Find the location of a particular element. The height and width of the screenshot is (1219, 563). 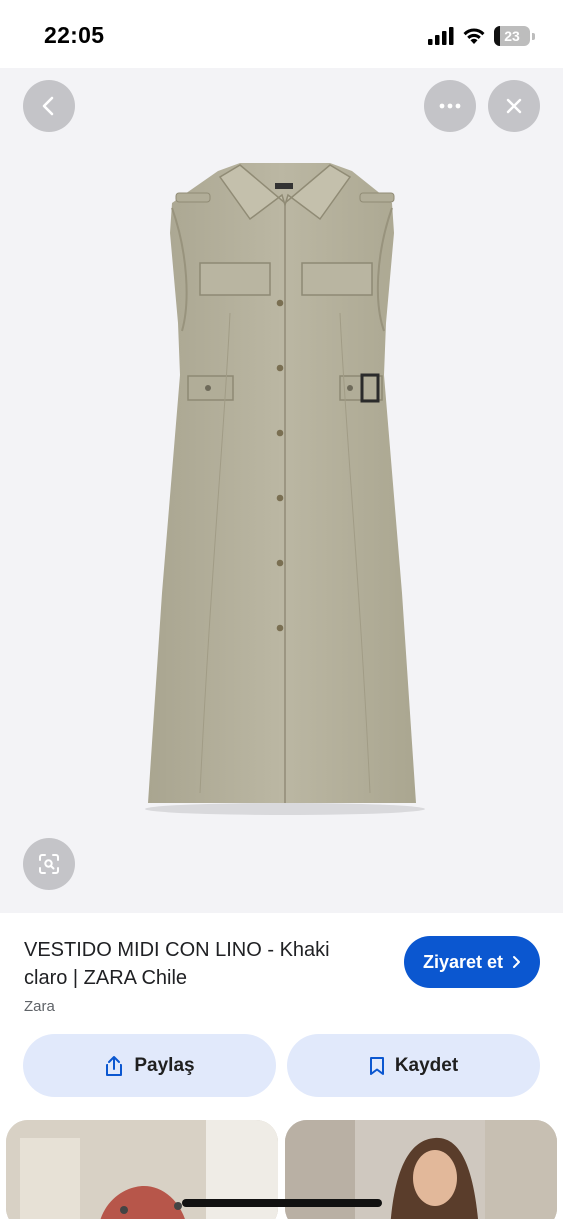

save-button-label: Kaydet is located at coordinates (426, 1065).